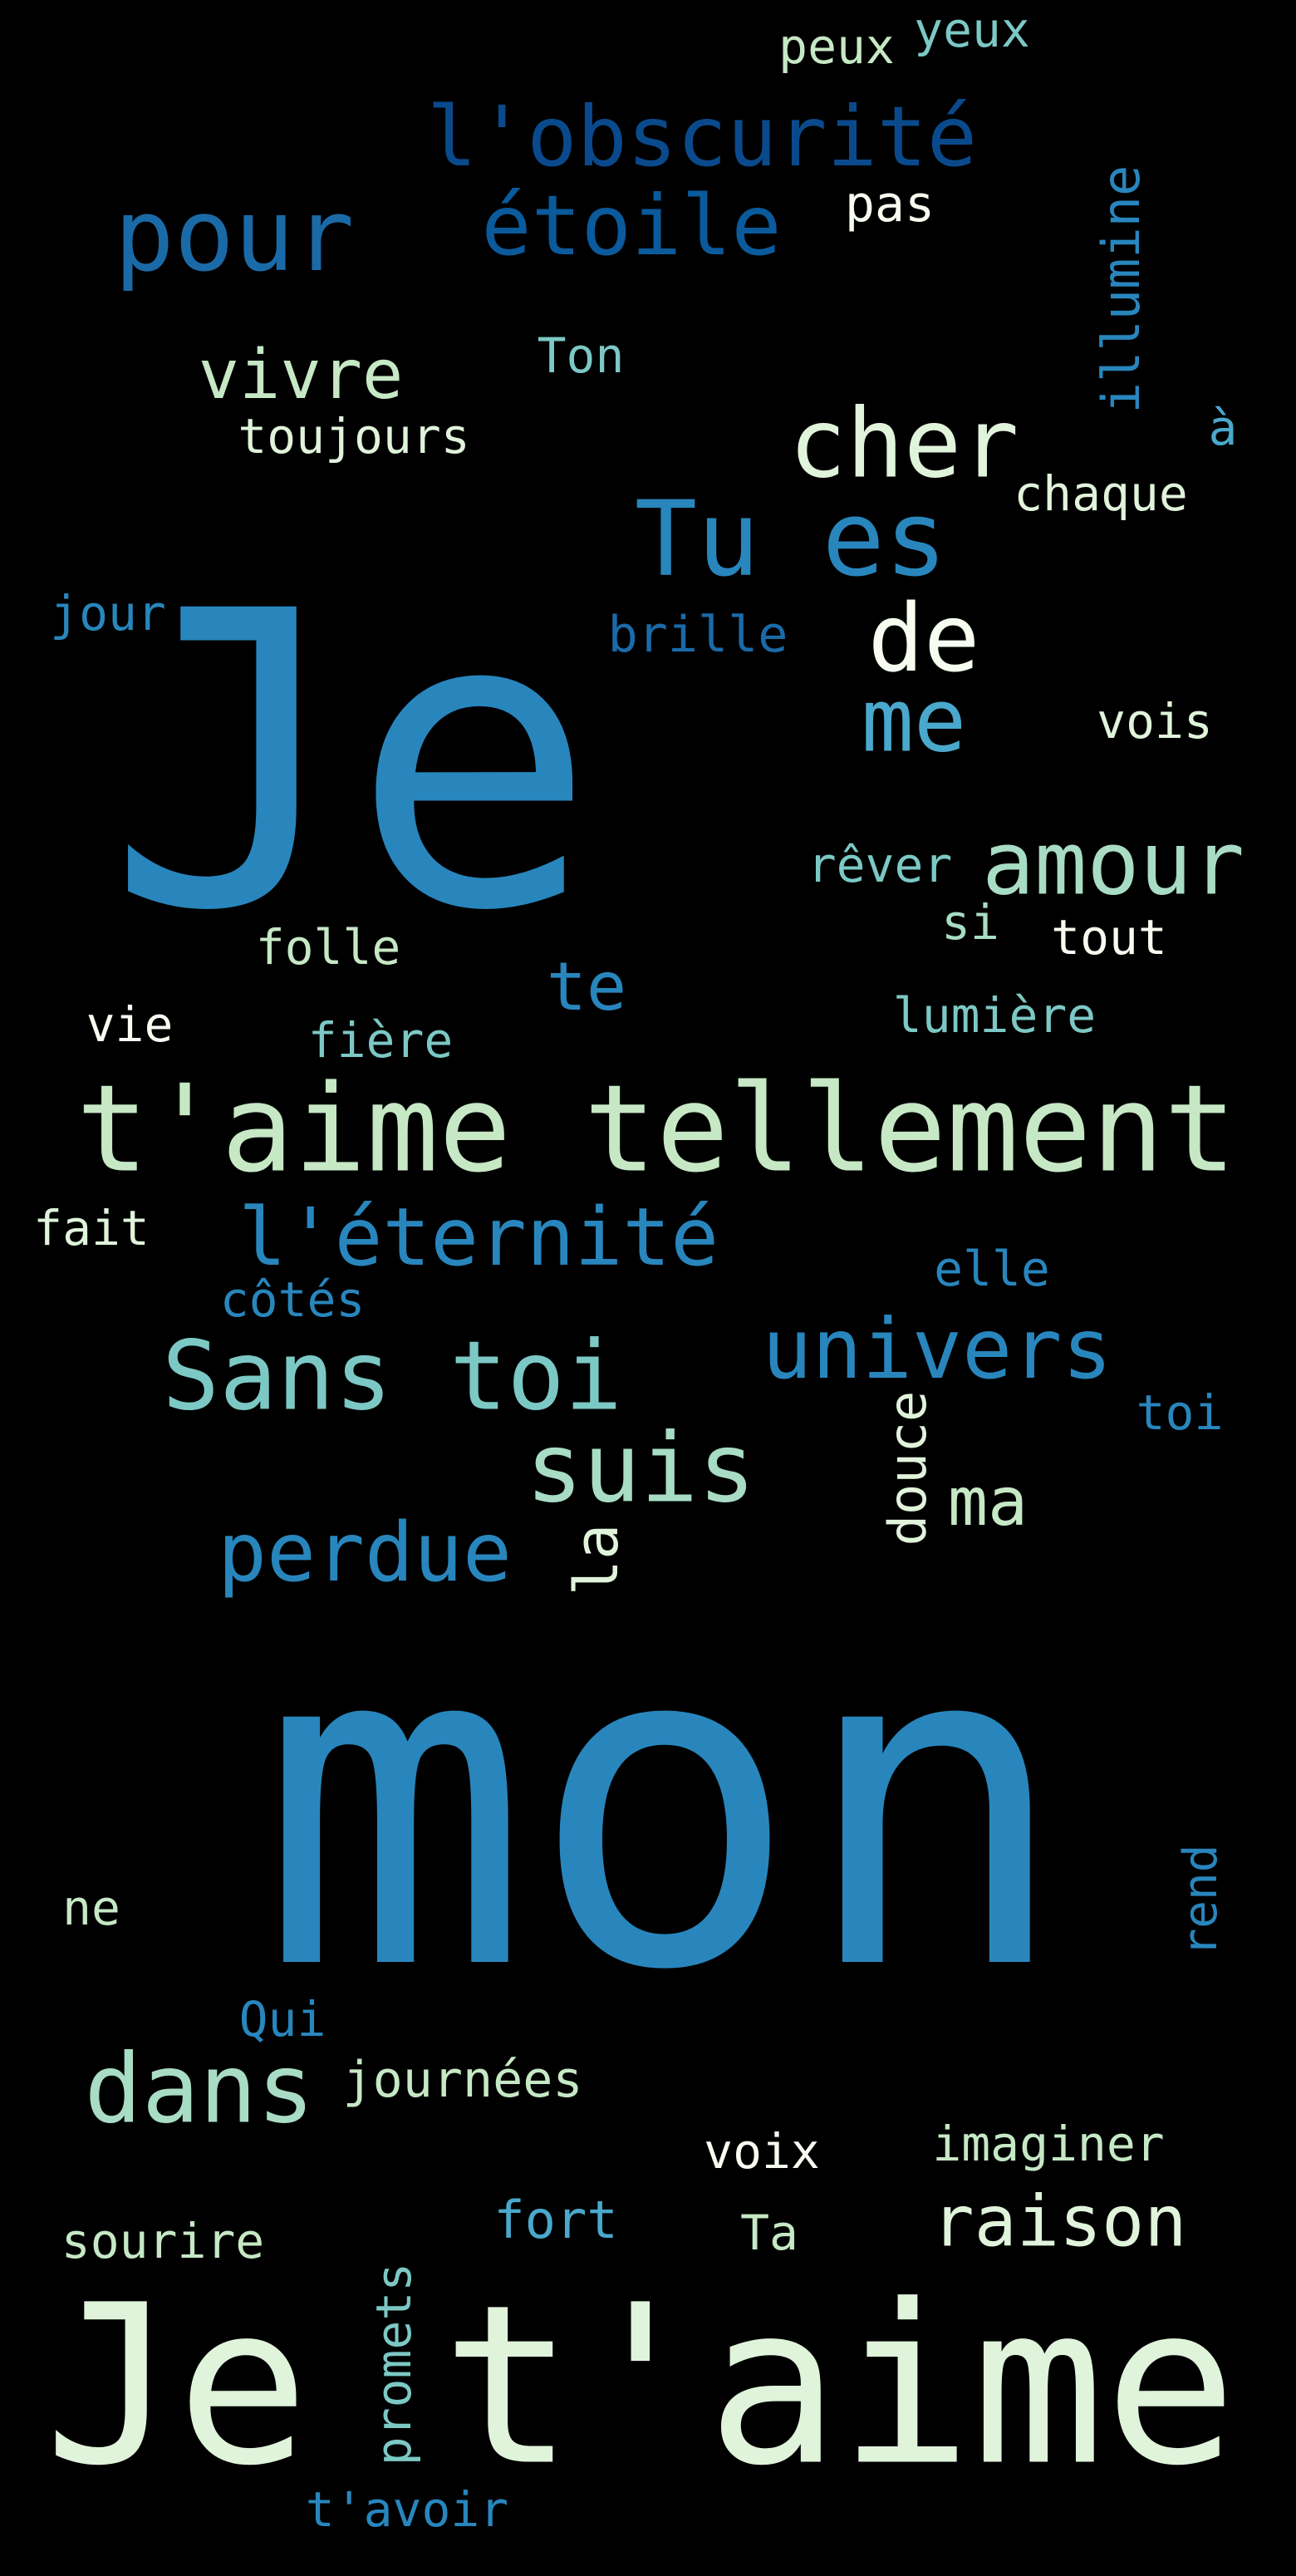 Image resolution: width=1296 pixels, height=2576 pixels. I want to click on word-imaginer: imaginer, so click(1048, 2144).